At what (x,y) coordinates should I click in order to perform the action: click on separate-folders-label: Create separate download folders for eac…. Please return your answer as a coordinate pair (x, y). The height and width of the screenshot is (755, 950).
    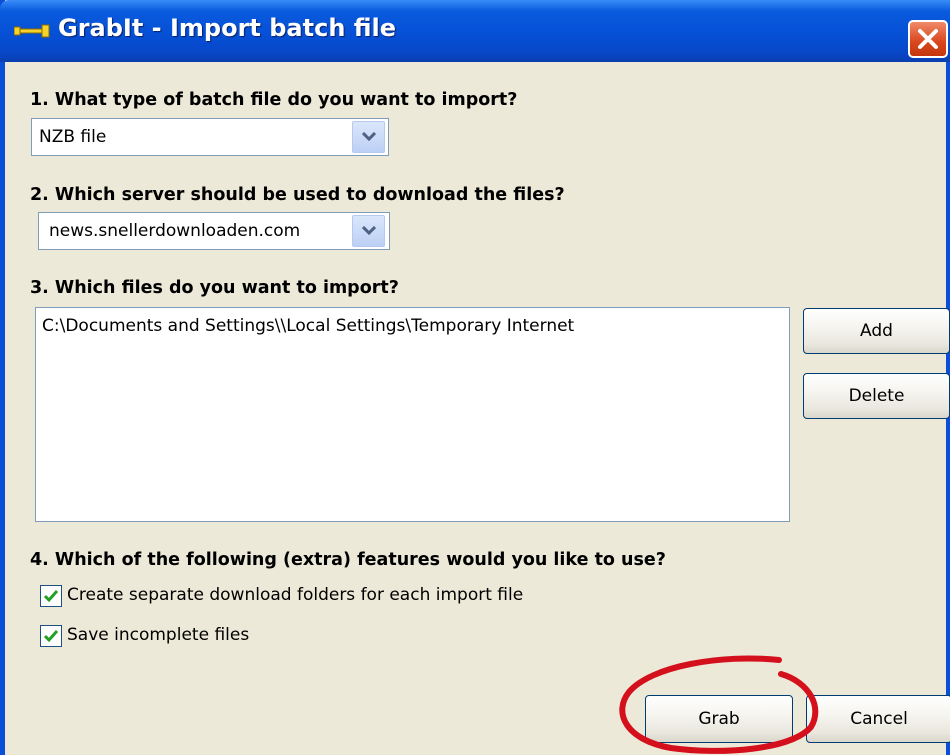
    Looking at the image, I should click on (295, 595).